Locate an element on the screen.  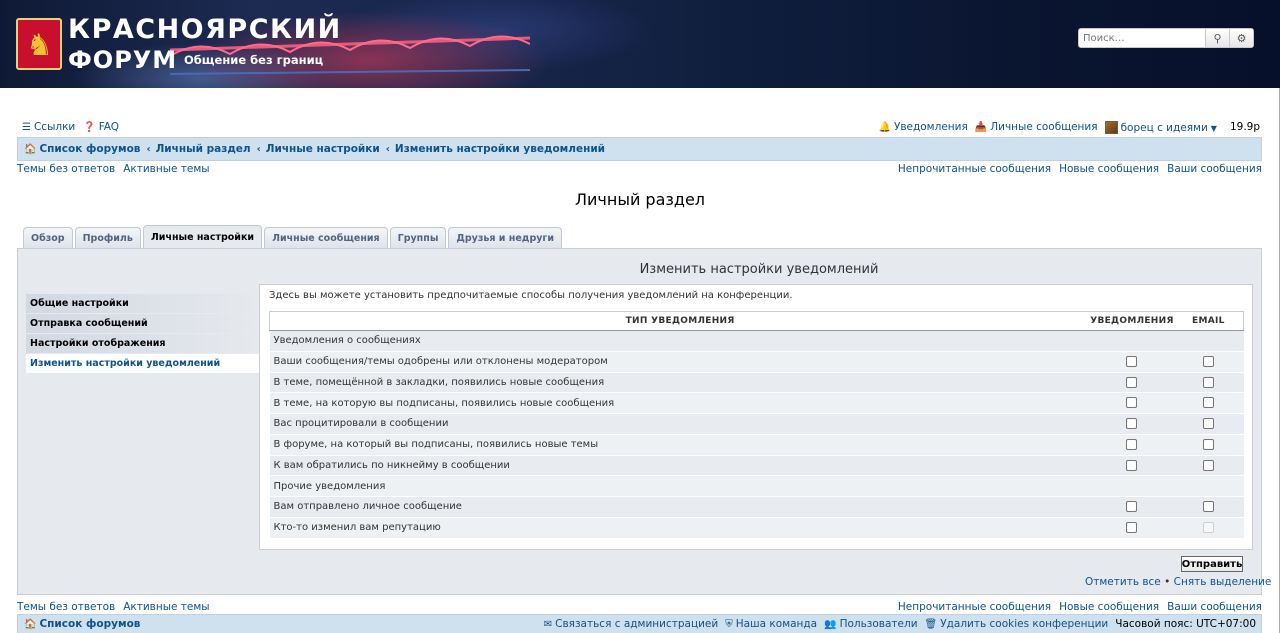
inbox-icon: 📥 is located at coordinates (981, 127).